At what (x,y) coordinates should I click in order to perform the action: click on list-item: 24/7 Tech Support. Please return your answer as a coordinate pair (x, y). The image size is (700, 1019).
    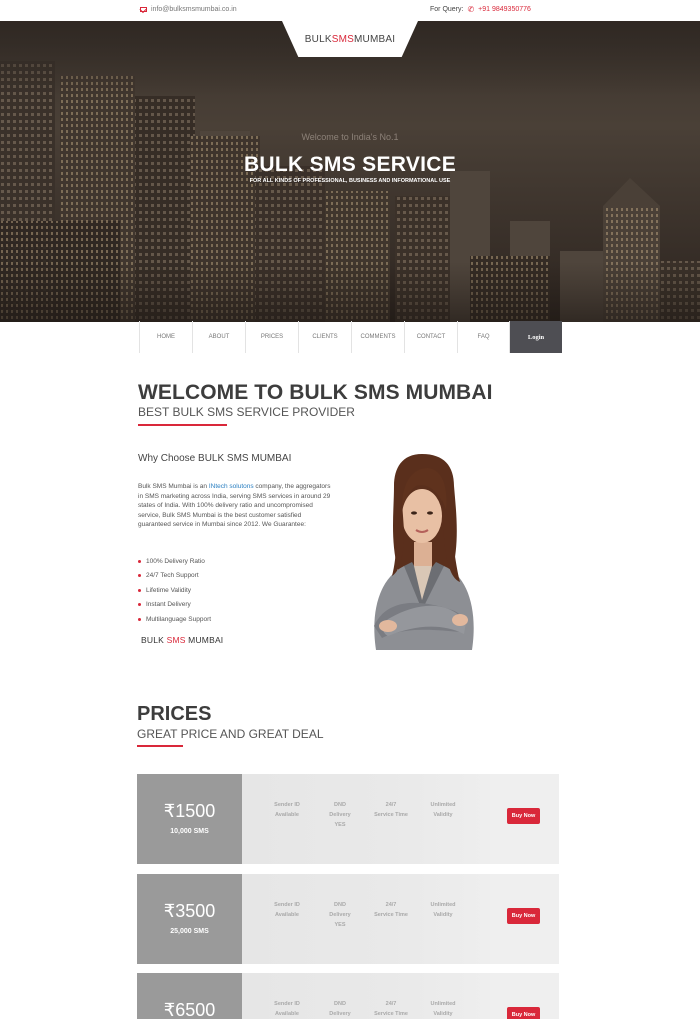
    Looking at the image, I should click on (174, 576).